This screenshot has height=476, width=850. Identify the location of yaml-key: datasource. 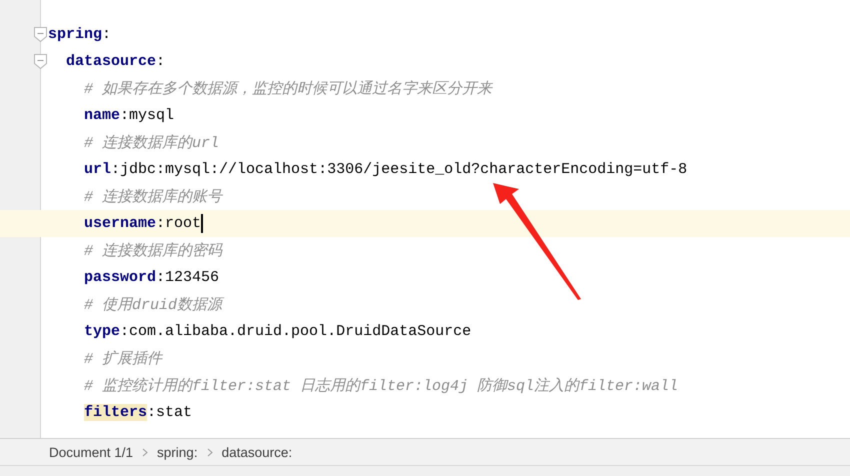
(111, 61).